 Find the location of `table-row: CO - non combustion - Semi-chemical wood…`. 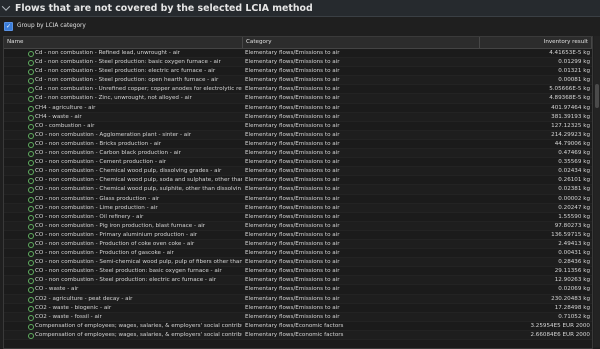

table-row: CO - non combustion - Semi-chemical wood… is located at coordinates (298, 263).